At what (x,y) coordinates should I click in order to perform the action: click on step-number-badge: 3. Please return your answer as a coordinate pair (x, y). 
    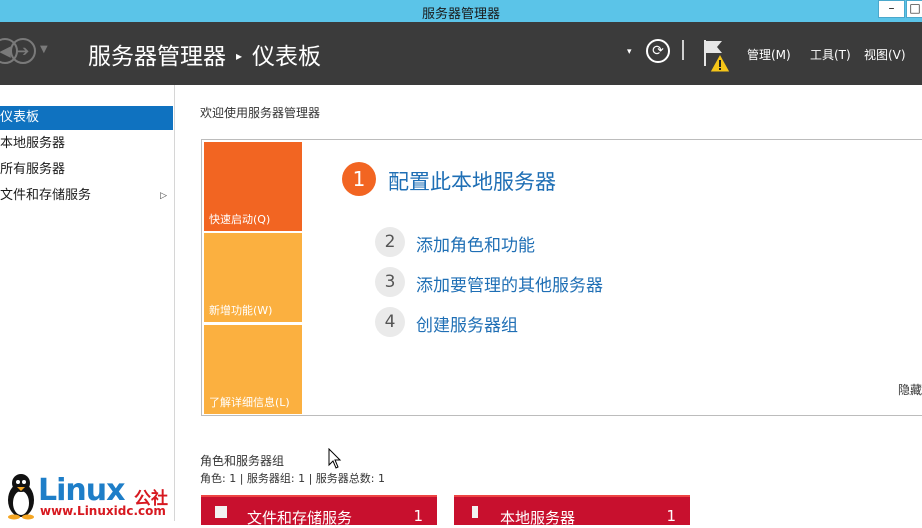
    Looking at the image, I should click on (390, 282).